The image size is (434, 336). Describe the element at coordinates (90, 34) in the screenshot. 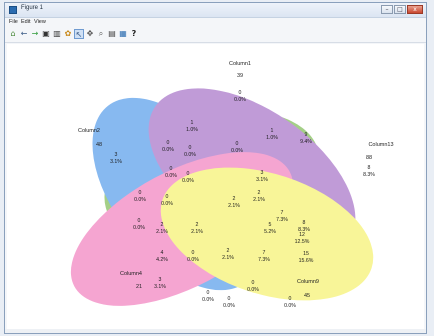

I see `pan-icon: ✥` at that location.